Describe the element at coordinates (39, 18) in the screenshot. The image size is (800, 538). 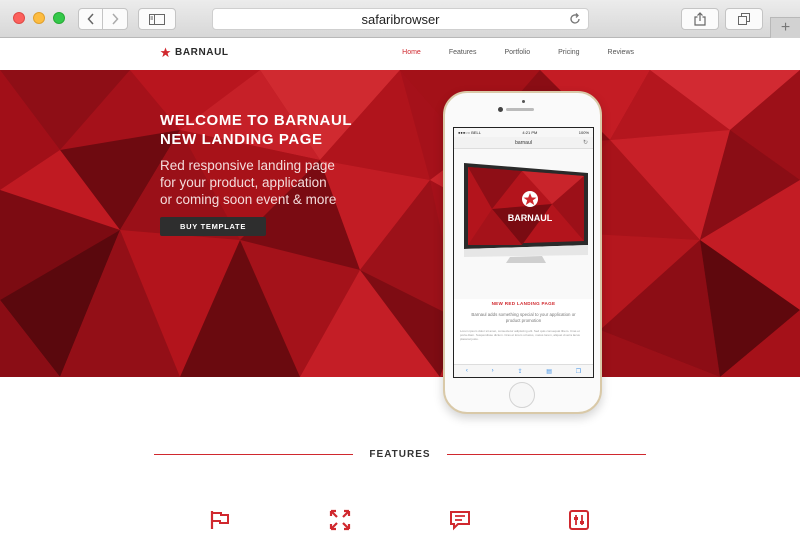
I see `minimize-window-button` at that location.